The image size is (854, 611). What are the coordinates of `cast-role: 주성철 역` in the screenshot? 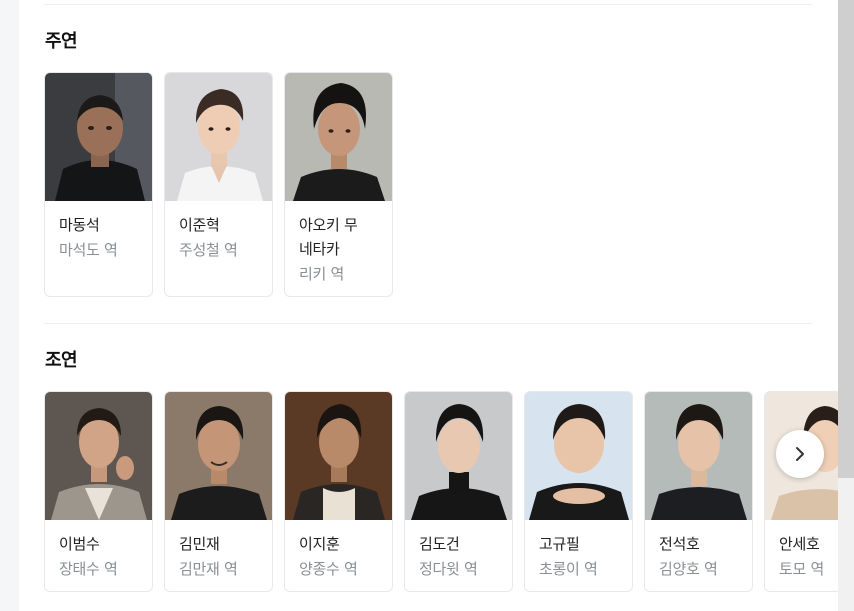 It's located at (208, 250).